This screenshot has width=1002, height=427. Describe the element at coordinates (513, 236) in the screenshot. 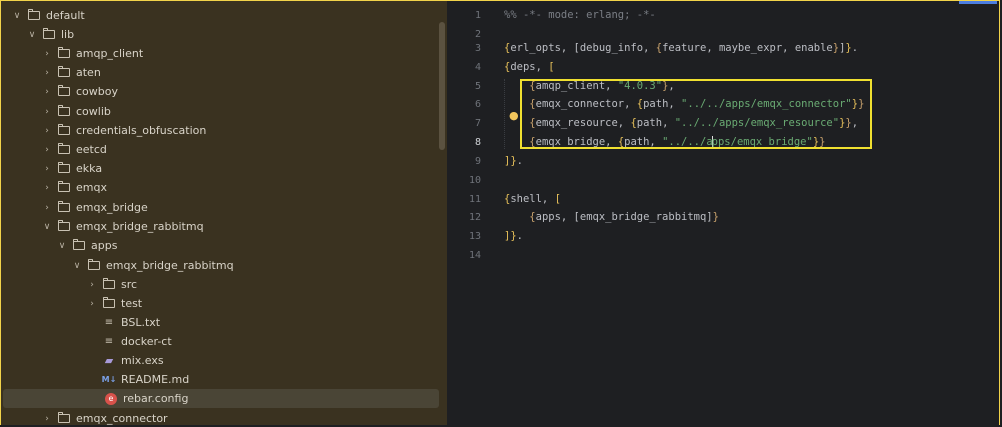

I see `code-line-13: ]}.` at that location.